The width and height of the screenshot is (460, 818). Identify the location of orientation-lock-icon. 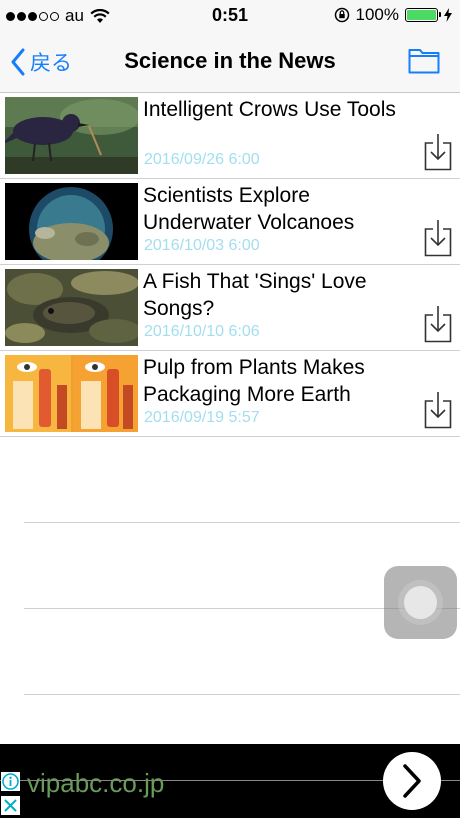
(341, 15).